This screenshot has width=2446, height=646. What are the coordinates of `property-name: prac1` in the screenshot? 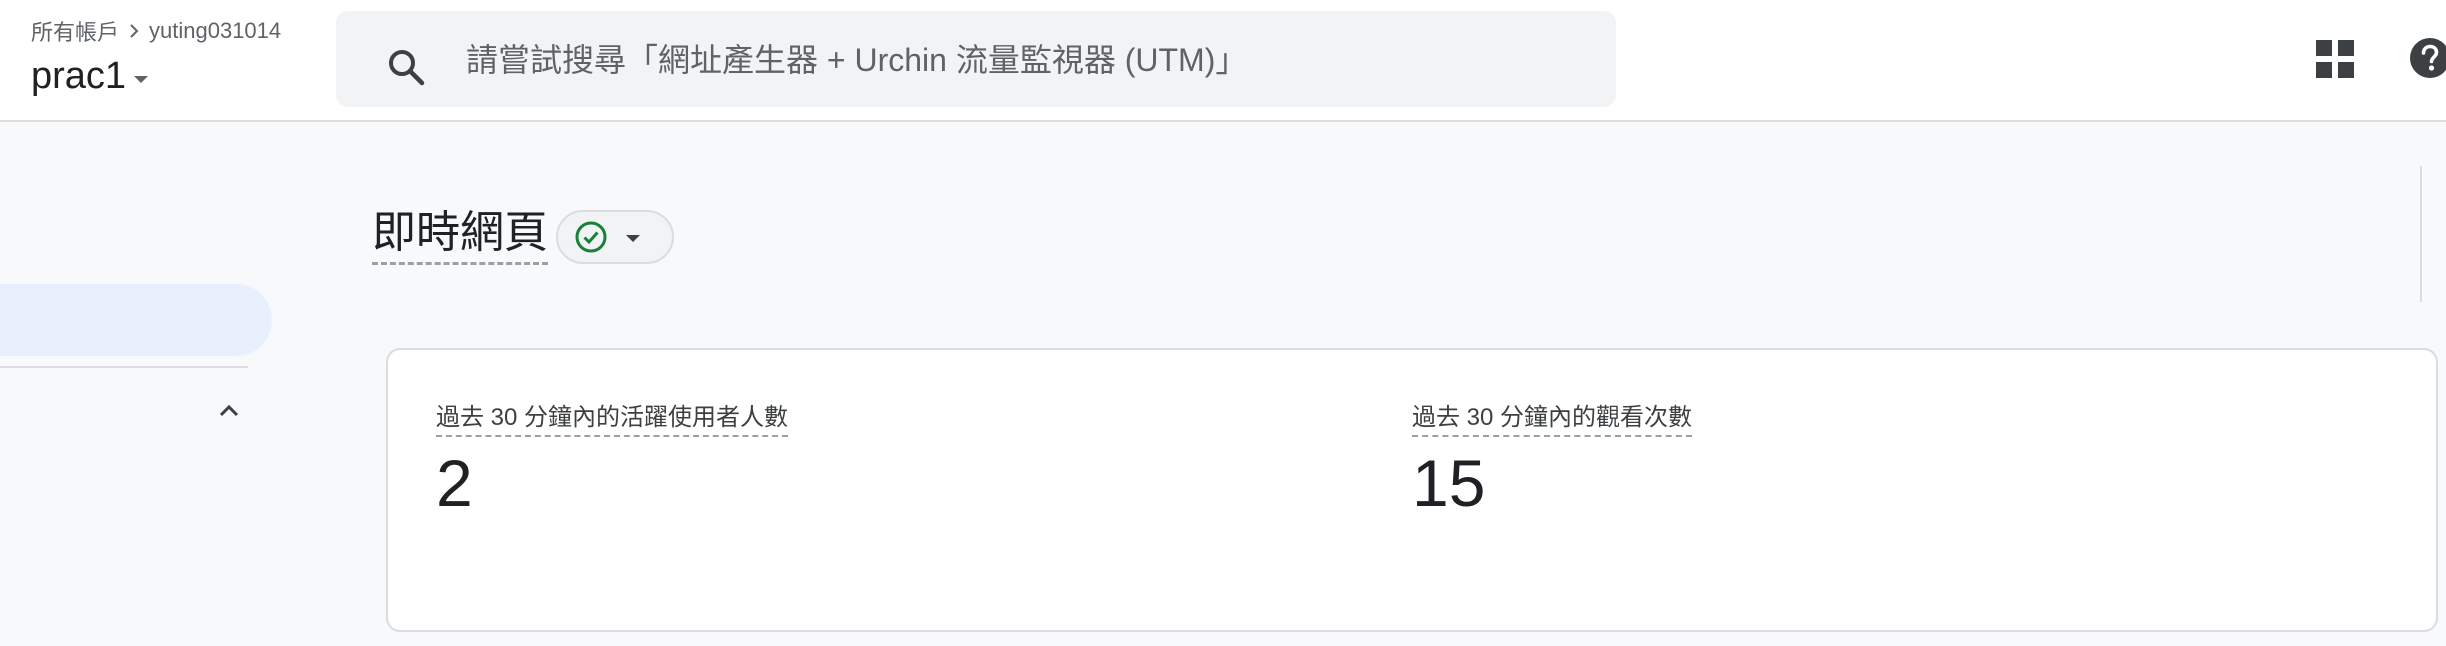 It's located at (79, 75).